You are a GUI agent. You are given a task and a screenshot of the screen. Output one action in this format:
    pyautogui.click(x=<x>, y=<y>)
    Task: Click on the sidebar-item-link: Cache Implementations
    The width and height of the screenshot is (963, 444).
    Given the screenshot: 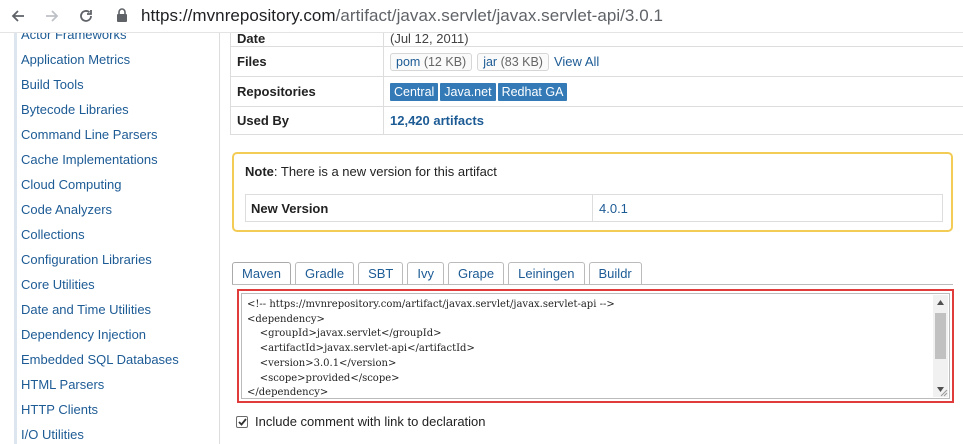 What is the action you would take?
    pyautogui.click(x=89, y=159)
    